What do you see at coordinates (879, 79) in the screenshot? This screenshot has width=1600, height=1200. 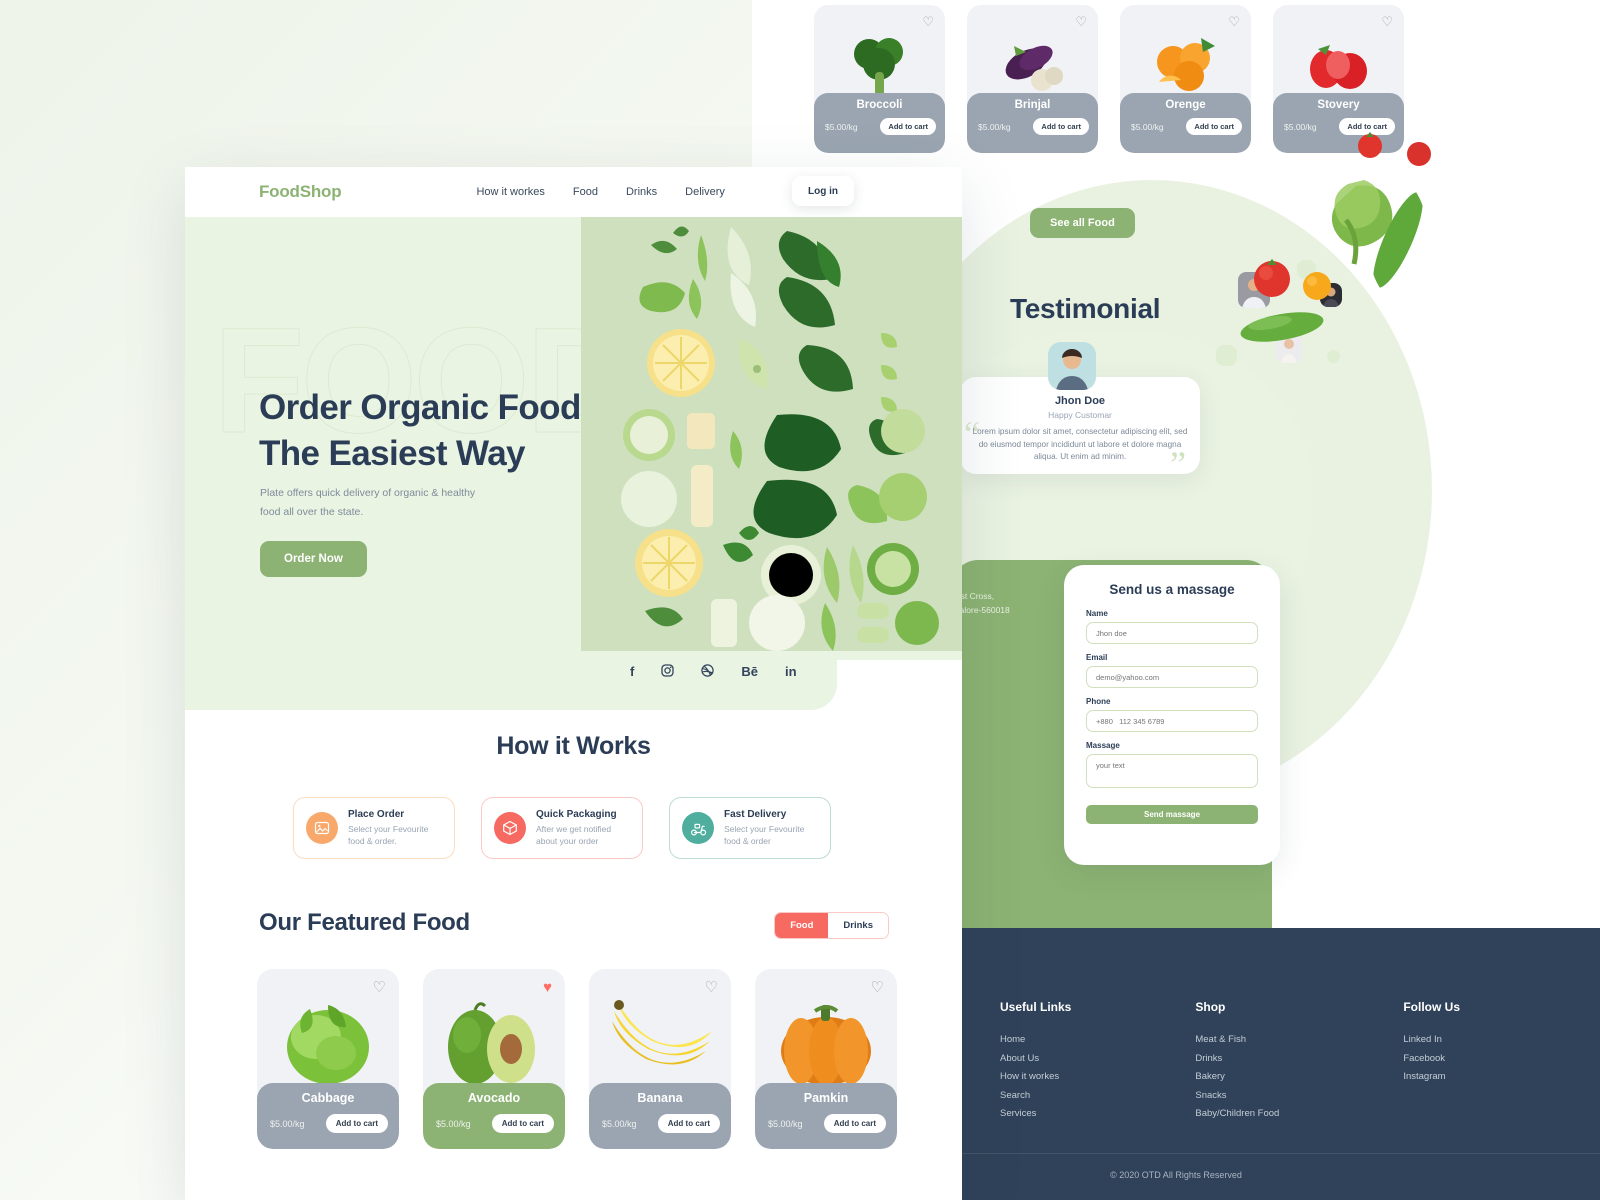 I see `product-card: ♡ Broccoli $5.00/kg Add to cart` at bounding box center [879, 79].